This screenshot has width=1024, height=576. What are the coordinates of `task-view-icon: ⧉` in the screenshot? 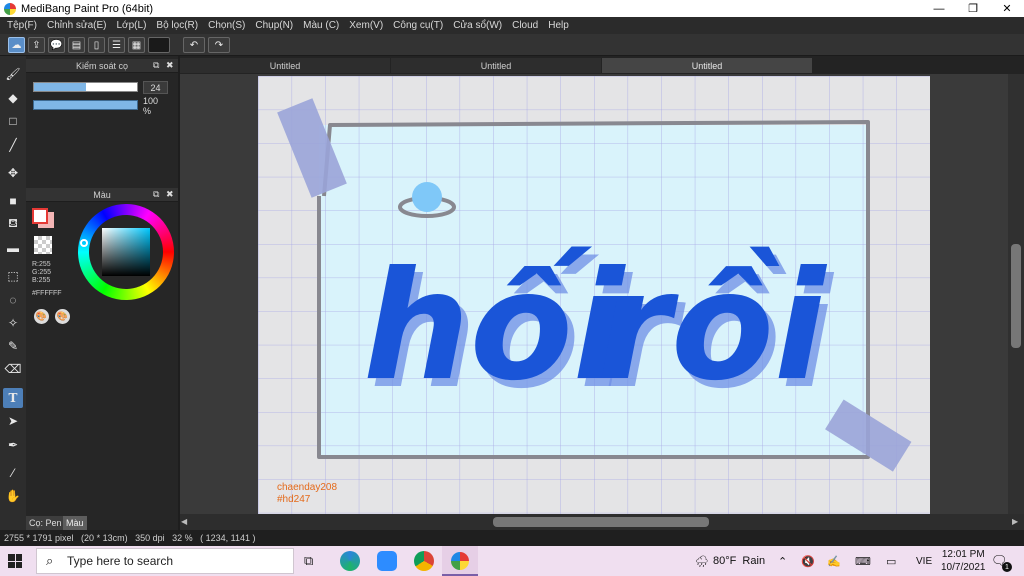 It's located at (308, 561).